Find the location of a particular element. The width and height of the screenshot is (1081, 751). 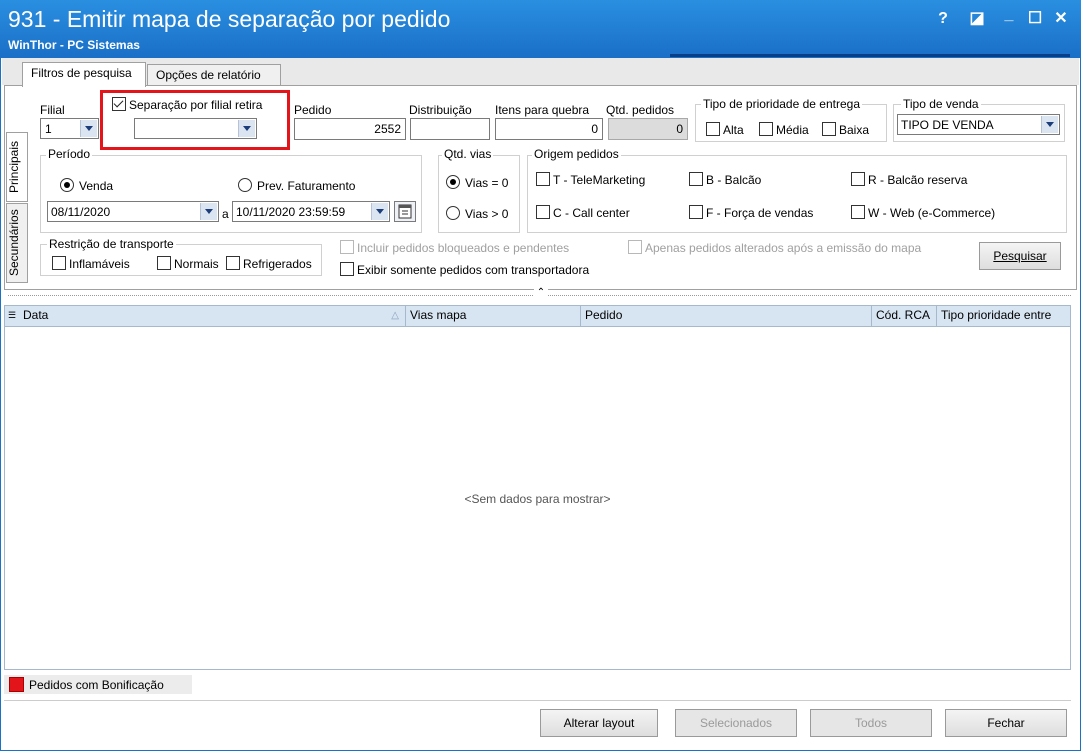

vias-gt-radio: Vias > 0 is located at coordinates (477, 213).